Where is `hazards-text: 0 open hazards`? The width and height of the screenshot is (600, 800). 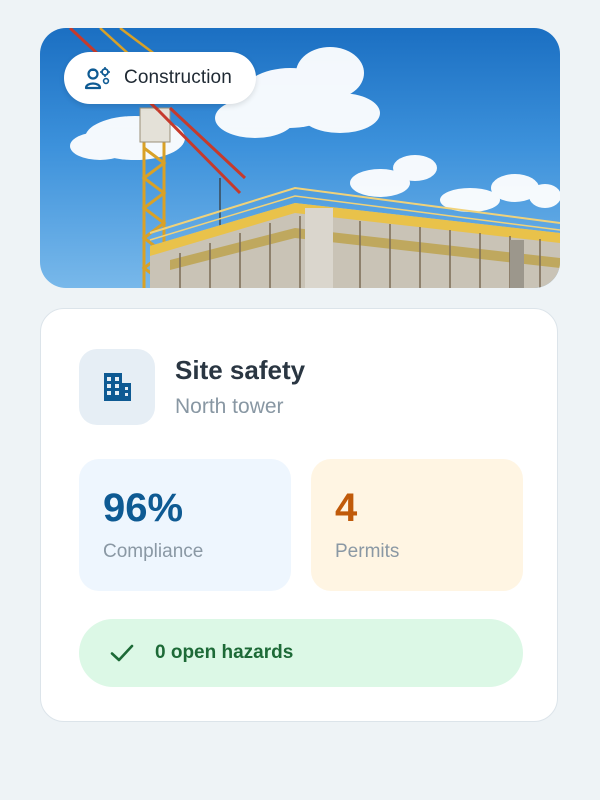
hazards-text: 0 open hazards is located at coordinates (224, 652).